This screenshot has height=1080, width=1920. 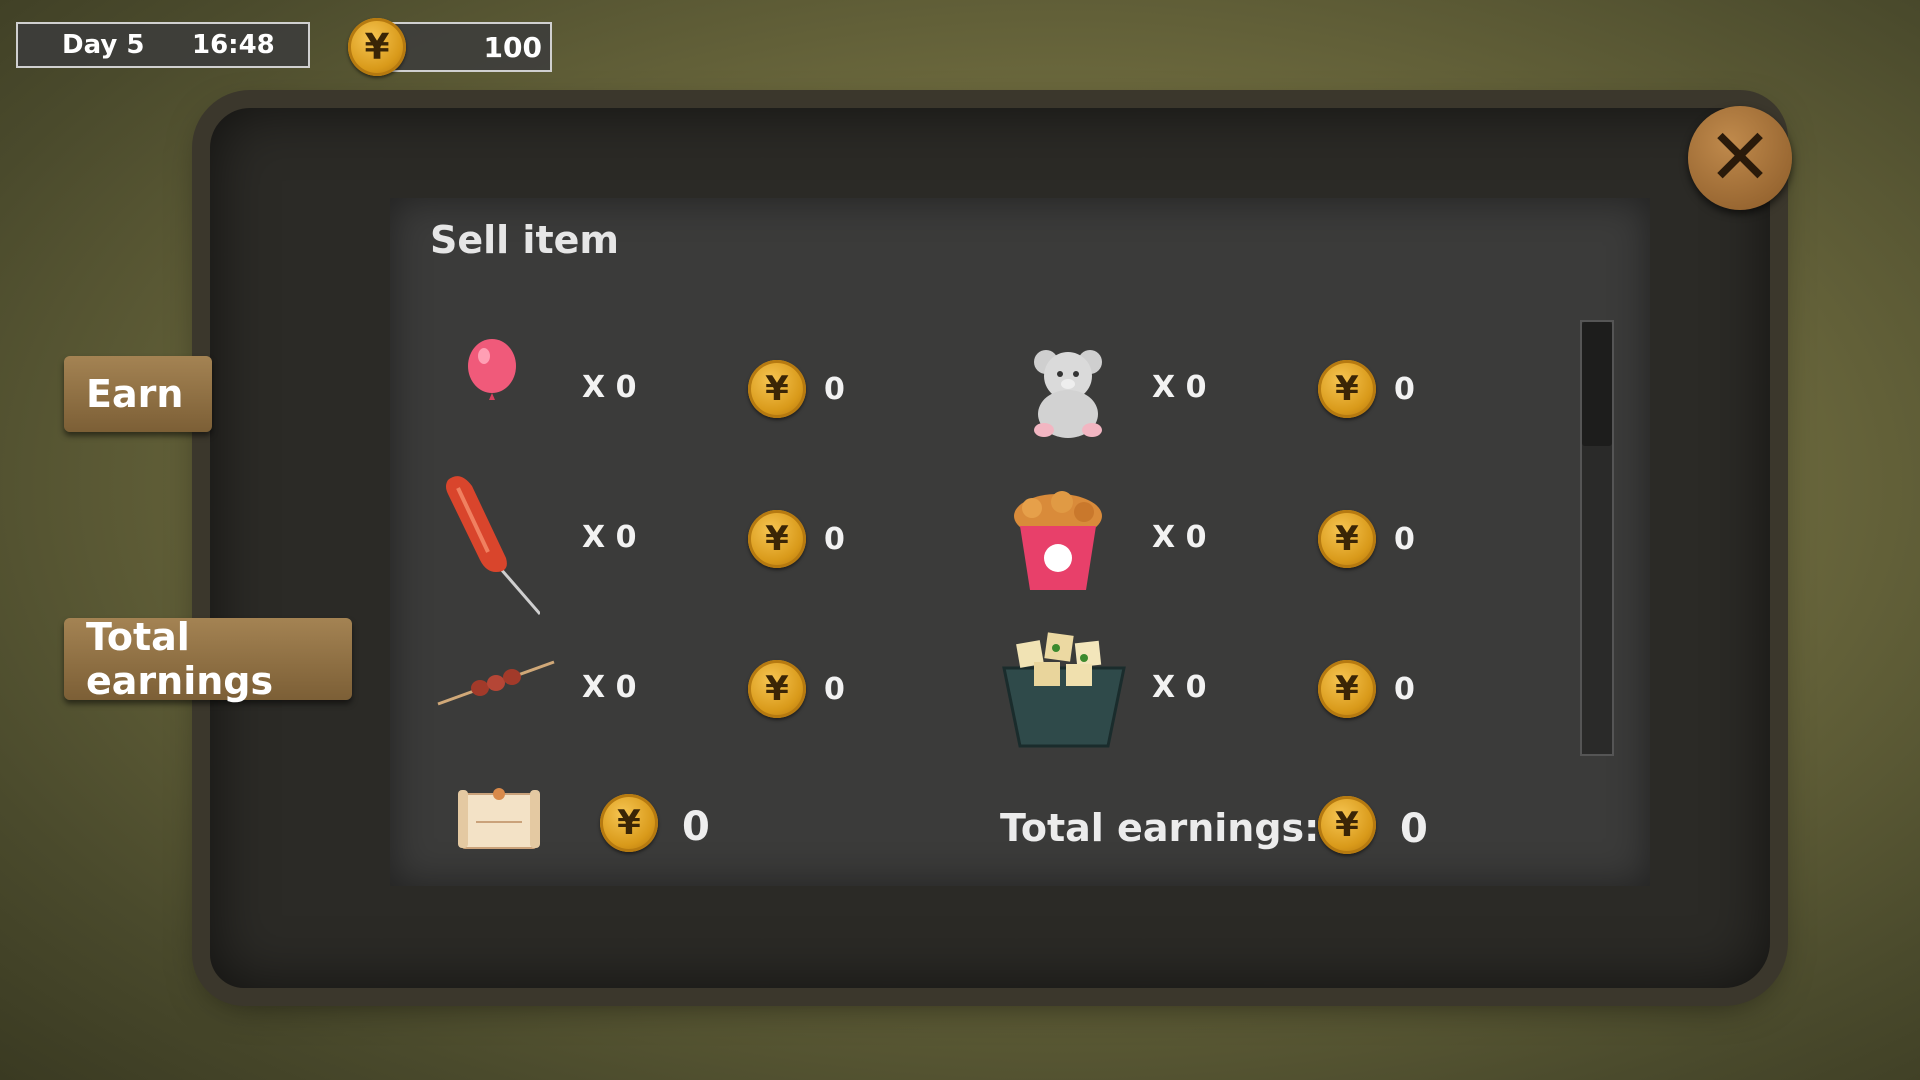 I want to click on panel-title: Sell item, so click(x=524, y=240).